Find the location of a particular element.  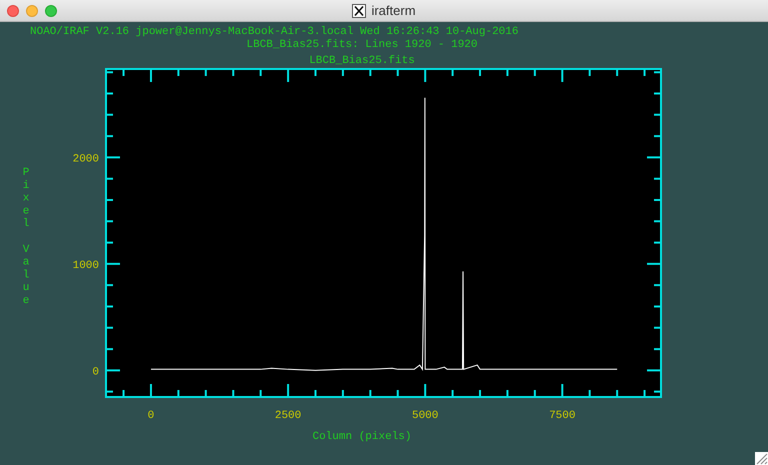

window-title: irafterm is located at coordinates (393, 11).